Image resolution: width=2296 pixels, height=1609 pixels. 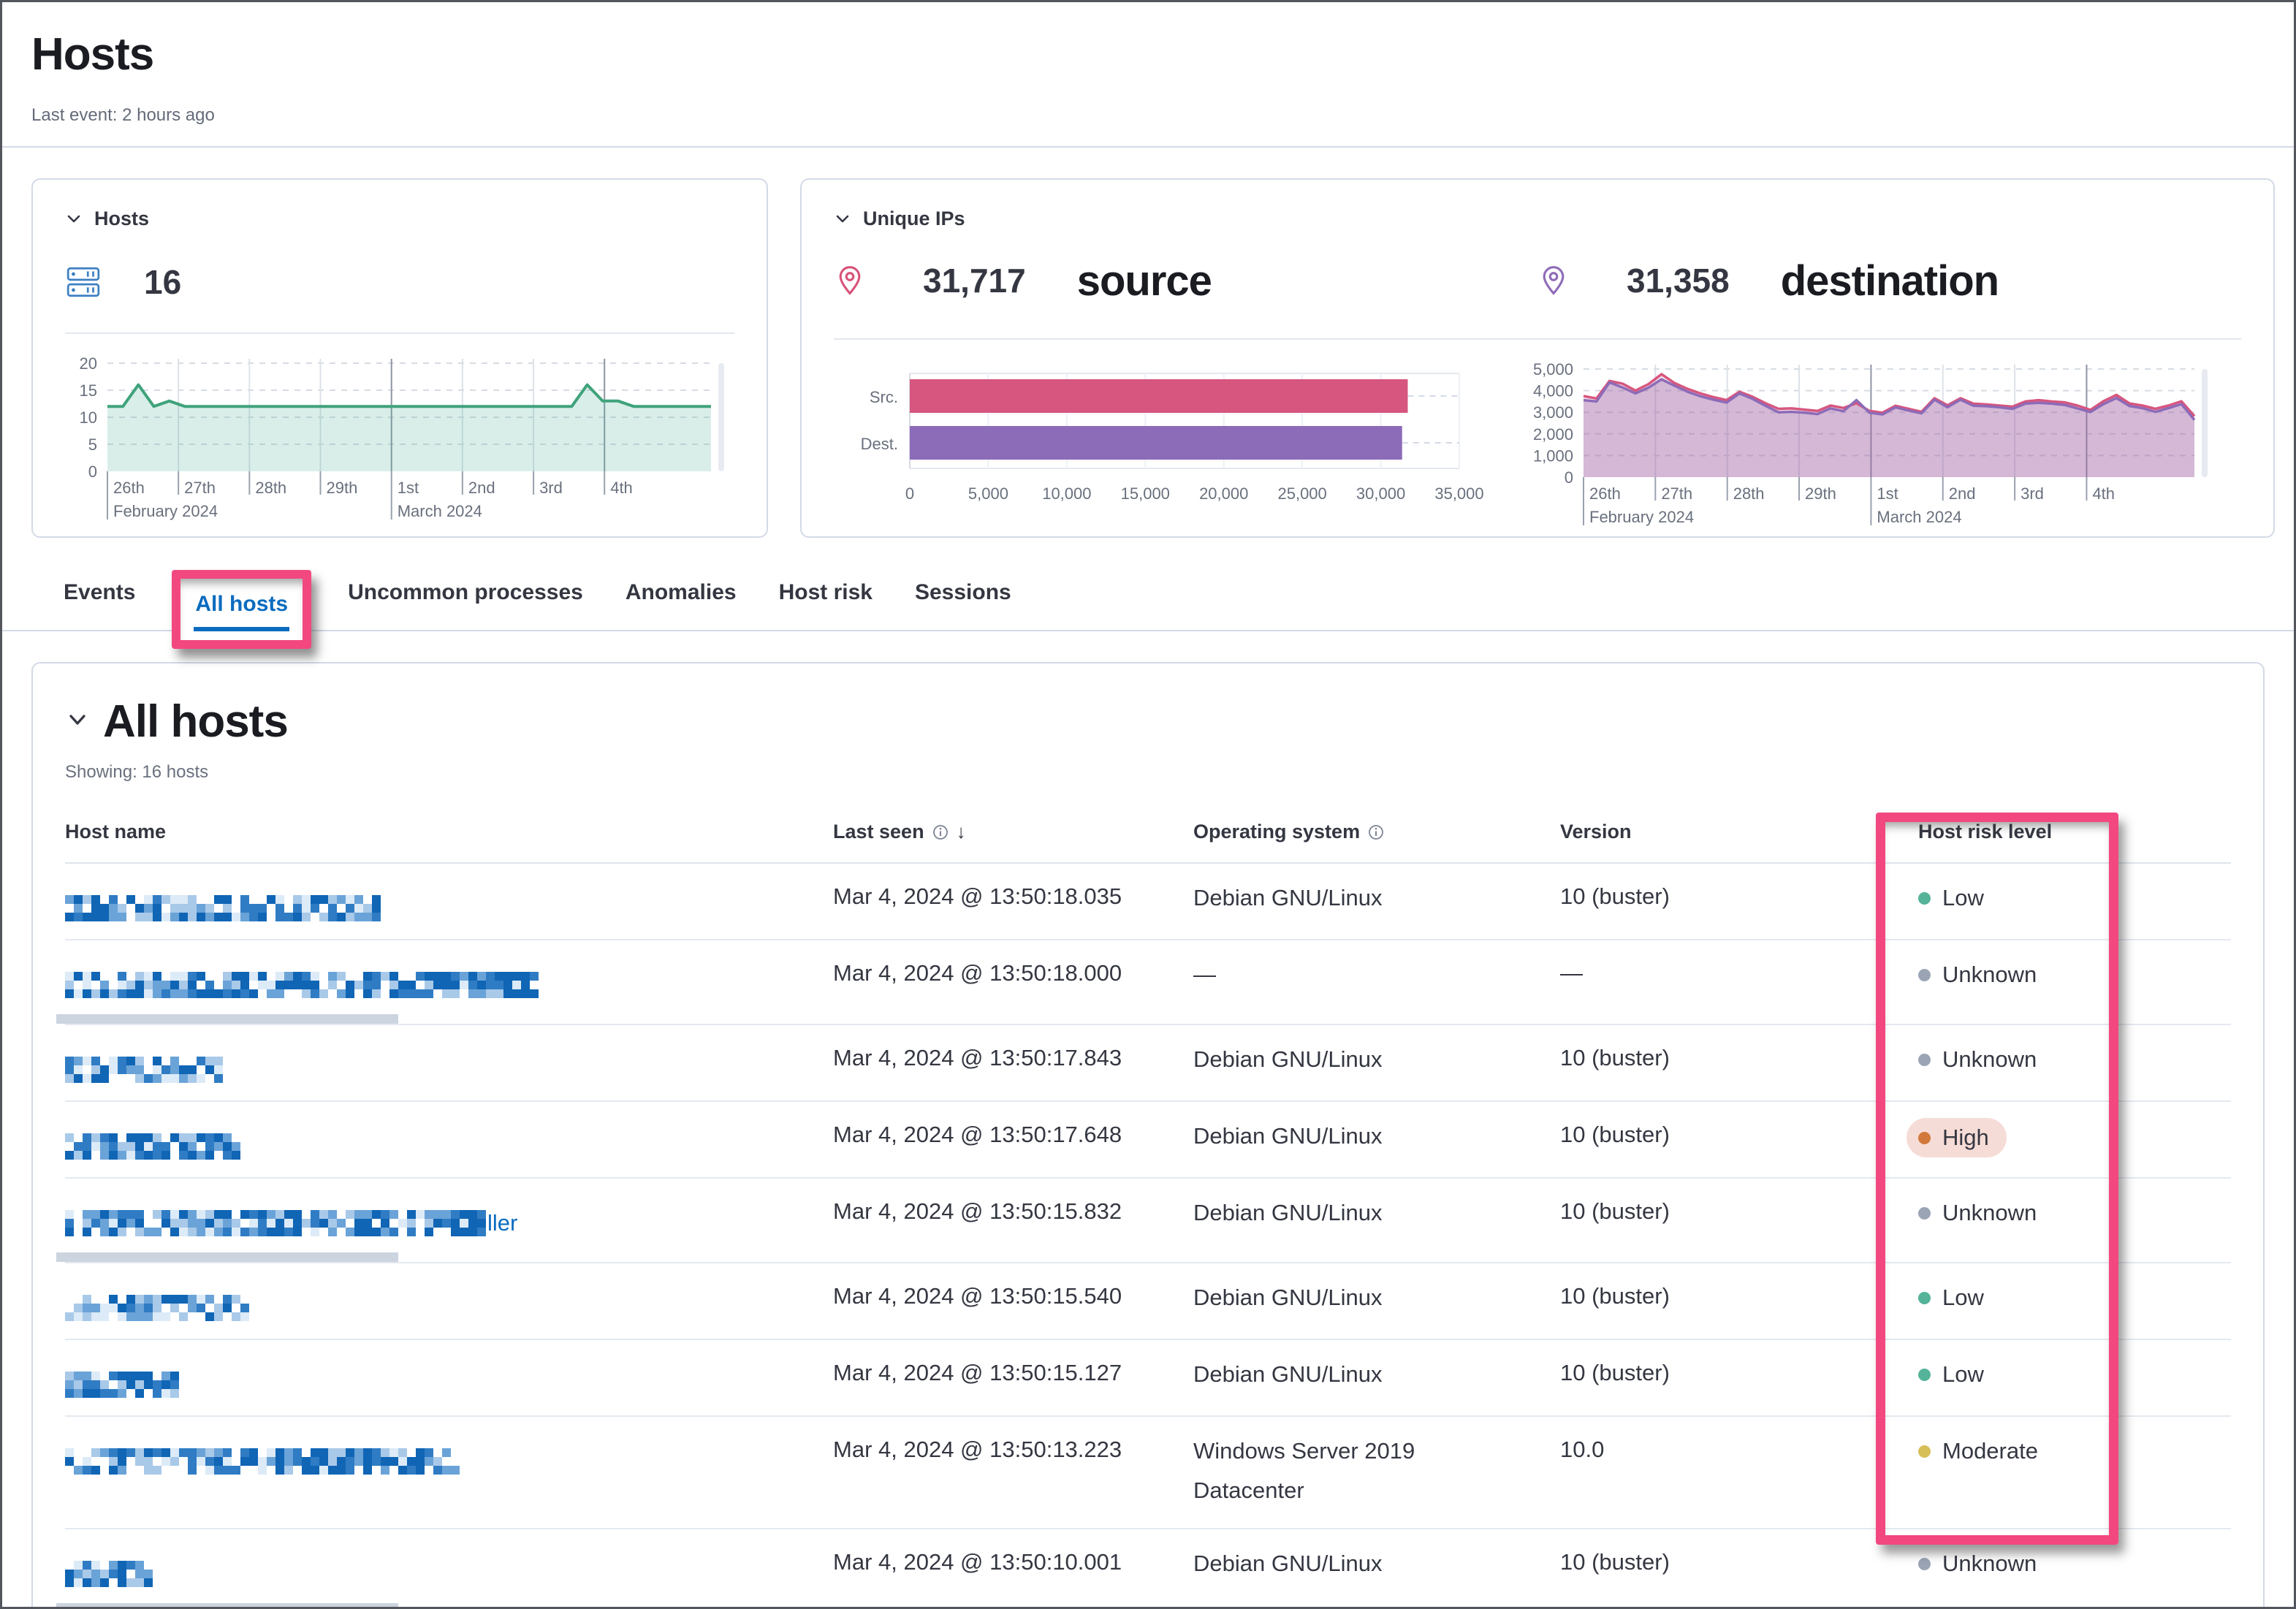 I want to click on host-name-link: ller, so click(x=291, y=1223).